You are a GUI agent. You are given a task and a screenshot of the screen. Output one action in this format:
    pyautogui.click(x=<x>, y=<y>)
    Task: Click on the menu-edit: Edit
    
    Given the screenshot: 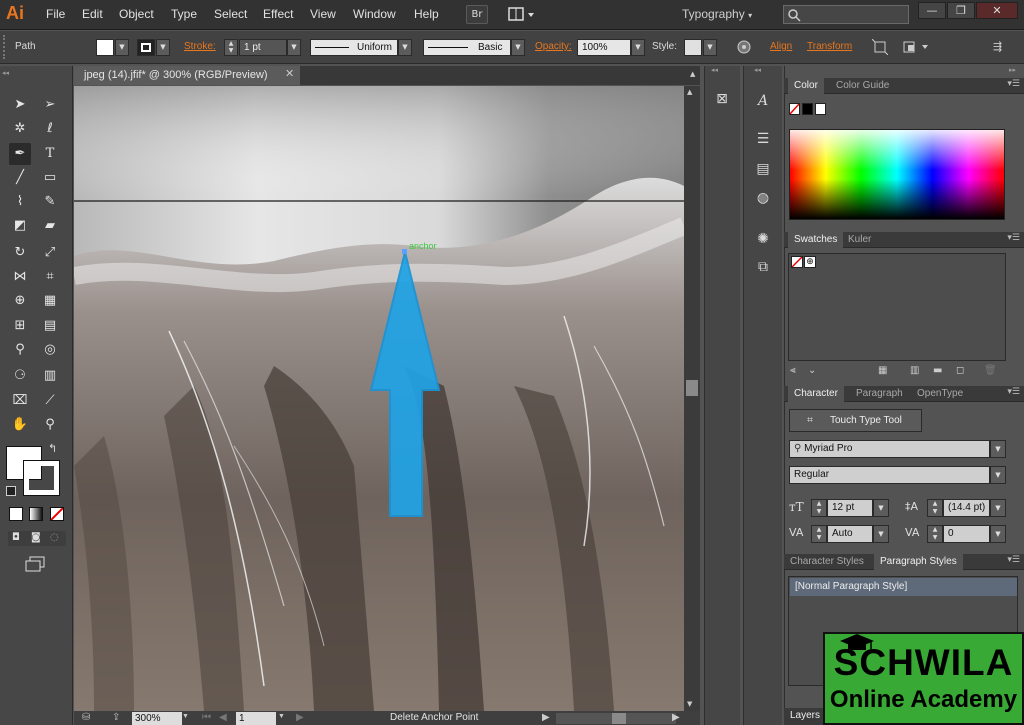 What is the action you would take?
    pyautogui.click(x=92, y=14)
    